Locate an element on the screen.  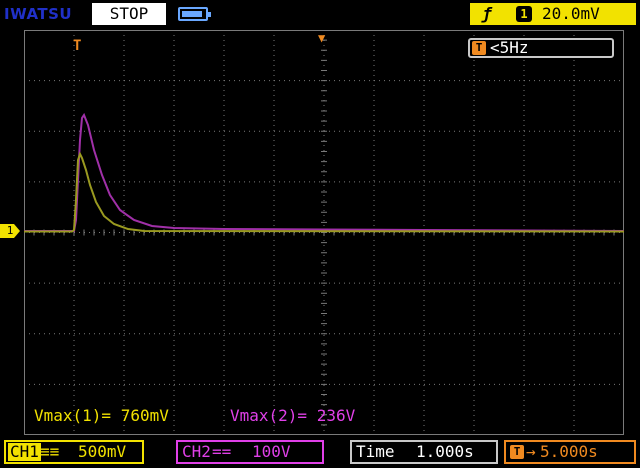
trigger-channel-badge: 1 is located at coordinates (524, 14).